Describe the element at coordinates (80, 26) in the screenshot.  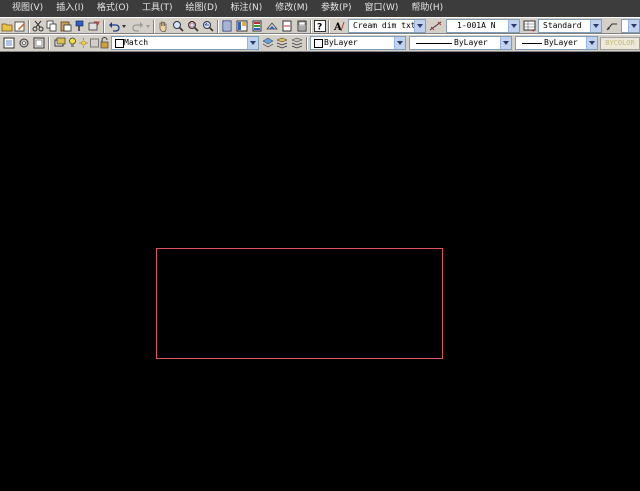
I see `match-properties-icon` at that location.